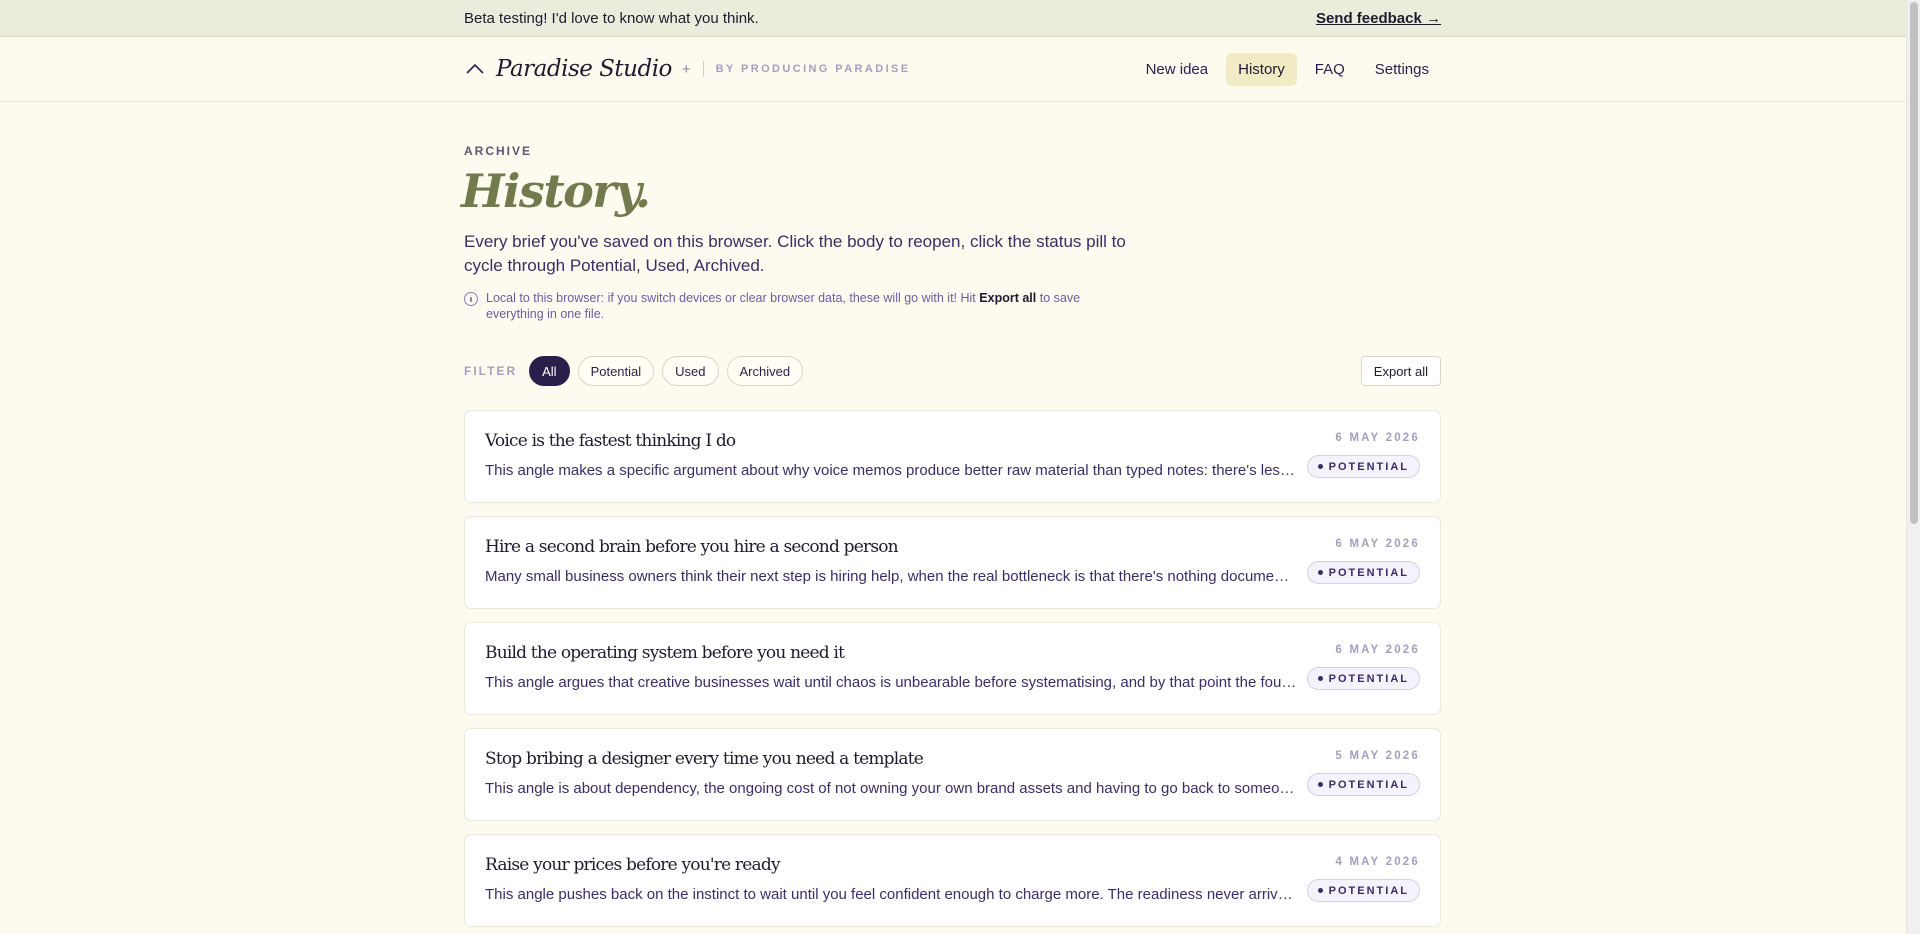 This screenshot has height=934, width=1920. Describe the element at coordinates (765, 371) in the screenshot. I see `filter-chip-archived: Archived` at that location.